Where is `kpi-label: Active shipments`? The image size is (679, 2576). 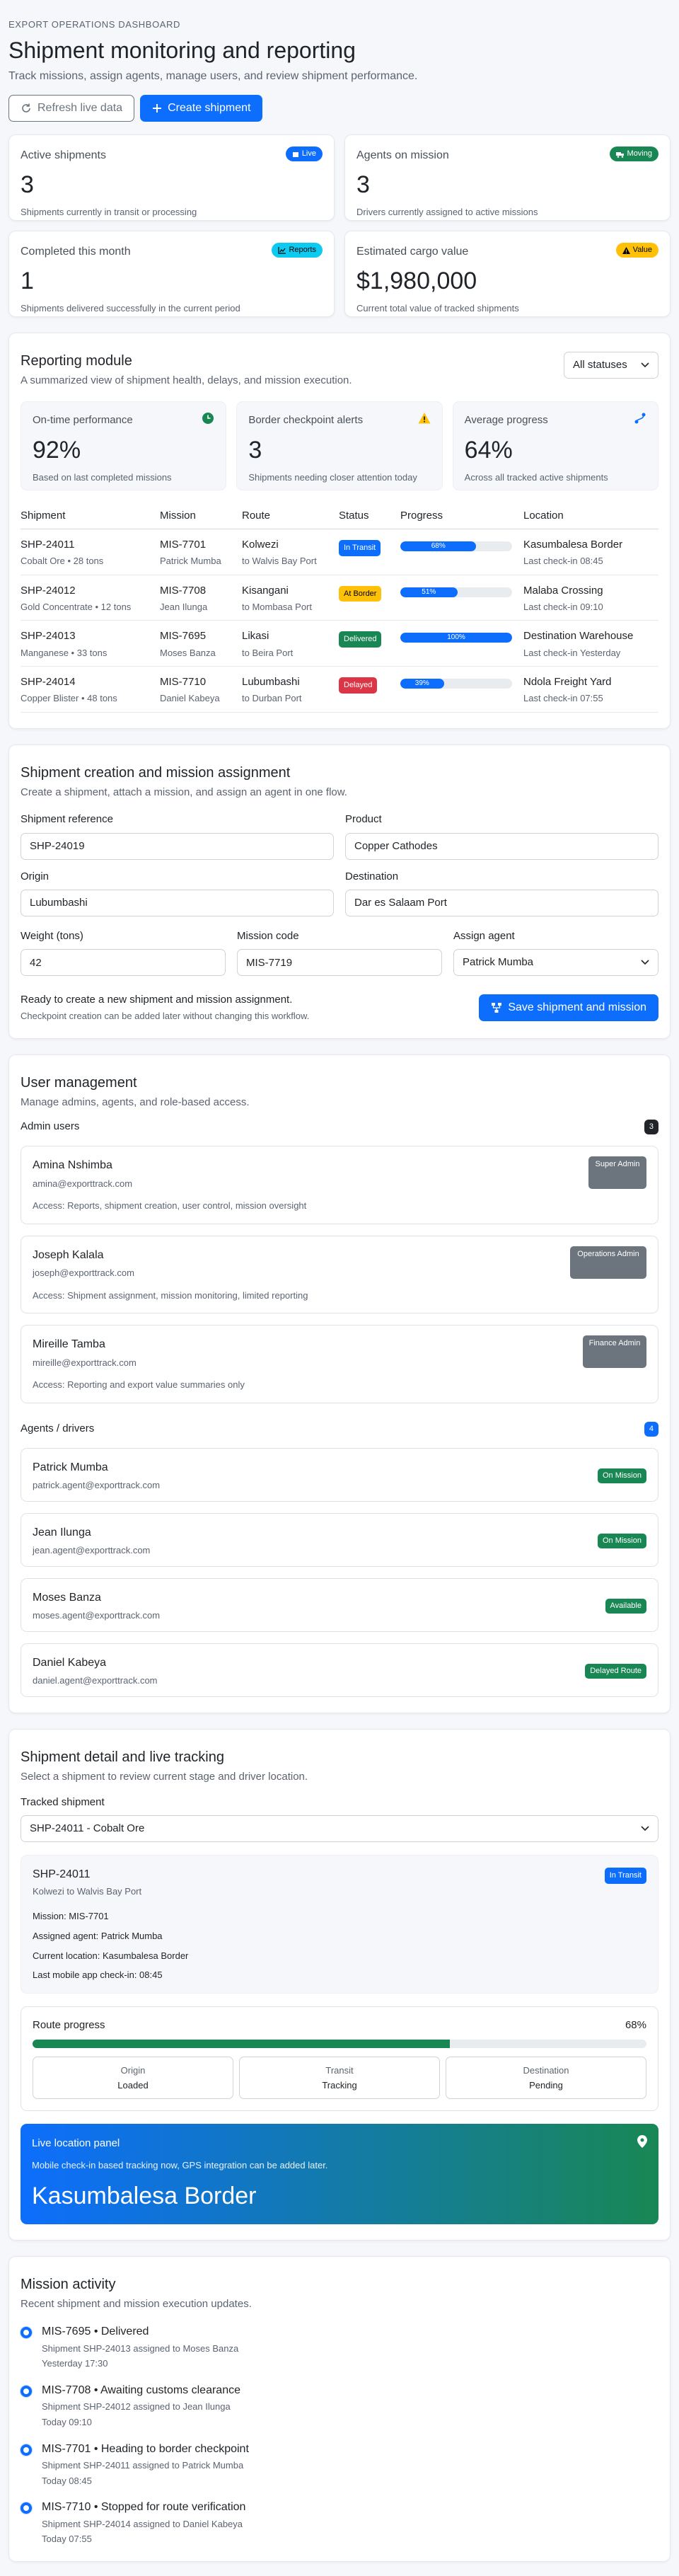
kpi-label: Active shipments is located at coordinates (64, 155).